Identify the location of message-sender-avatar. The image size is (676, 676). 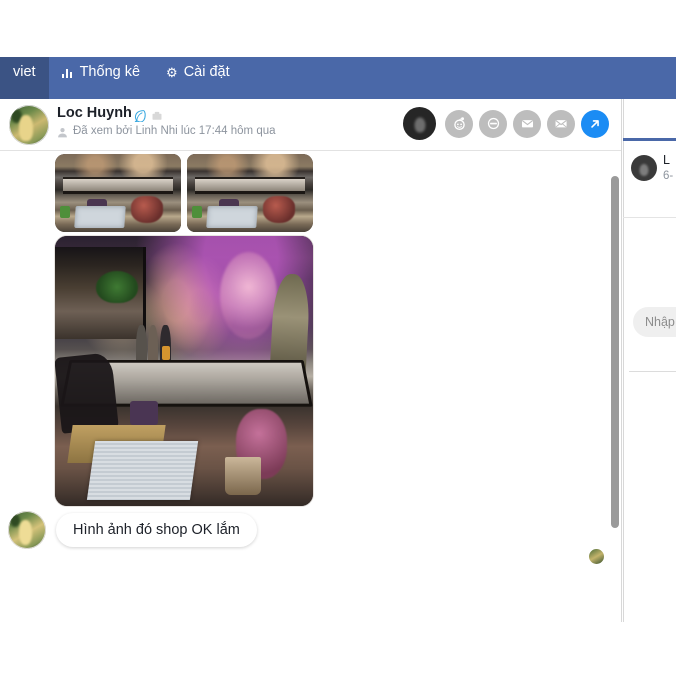
(27, 530).